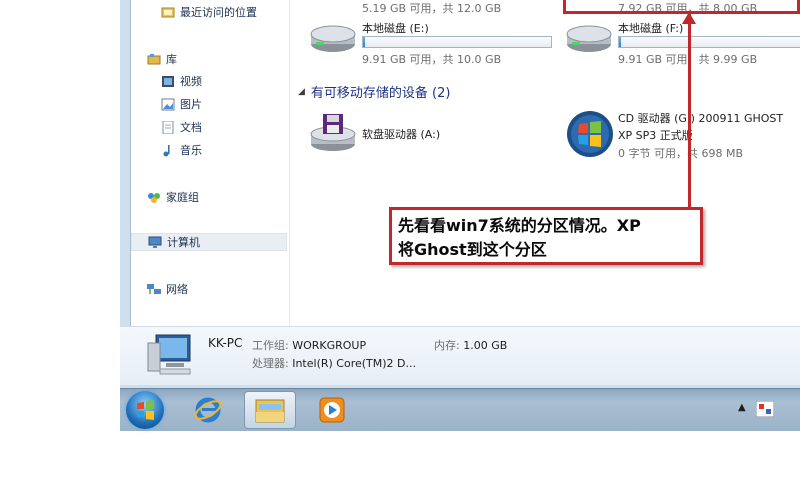 The image size is (800, 500). I want to click on nav-music: 音乐, so click(181, 150).